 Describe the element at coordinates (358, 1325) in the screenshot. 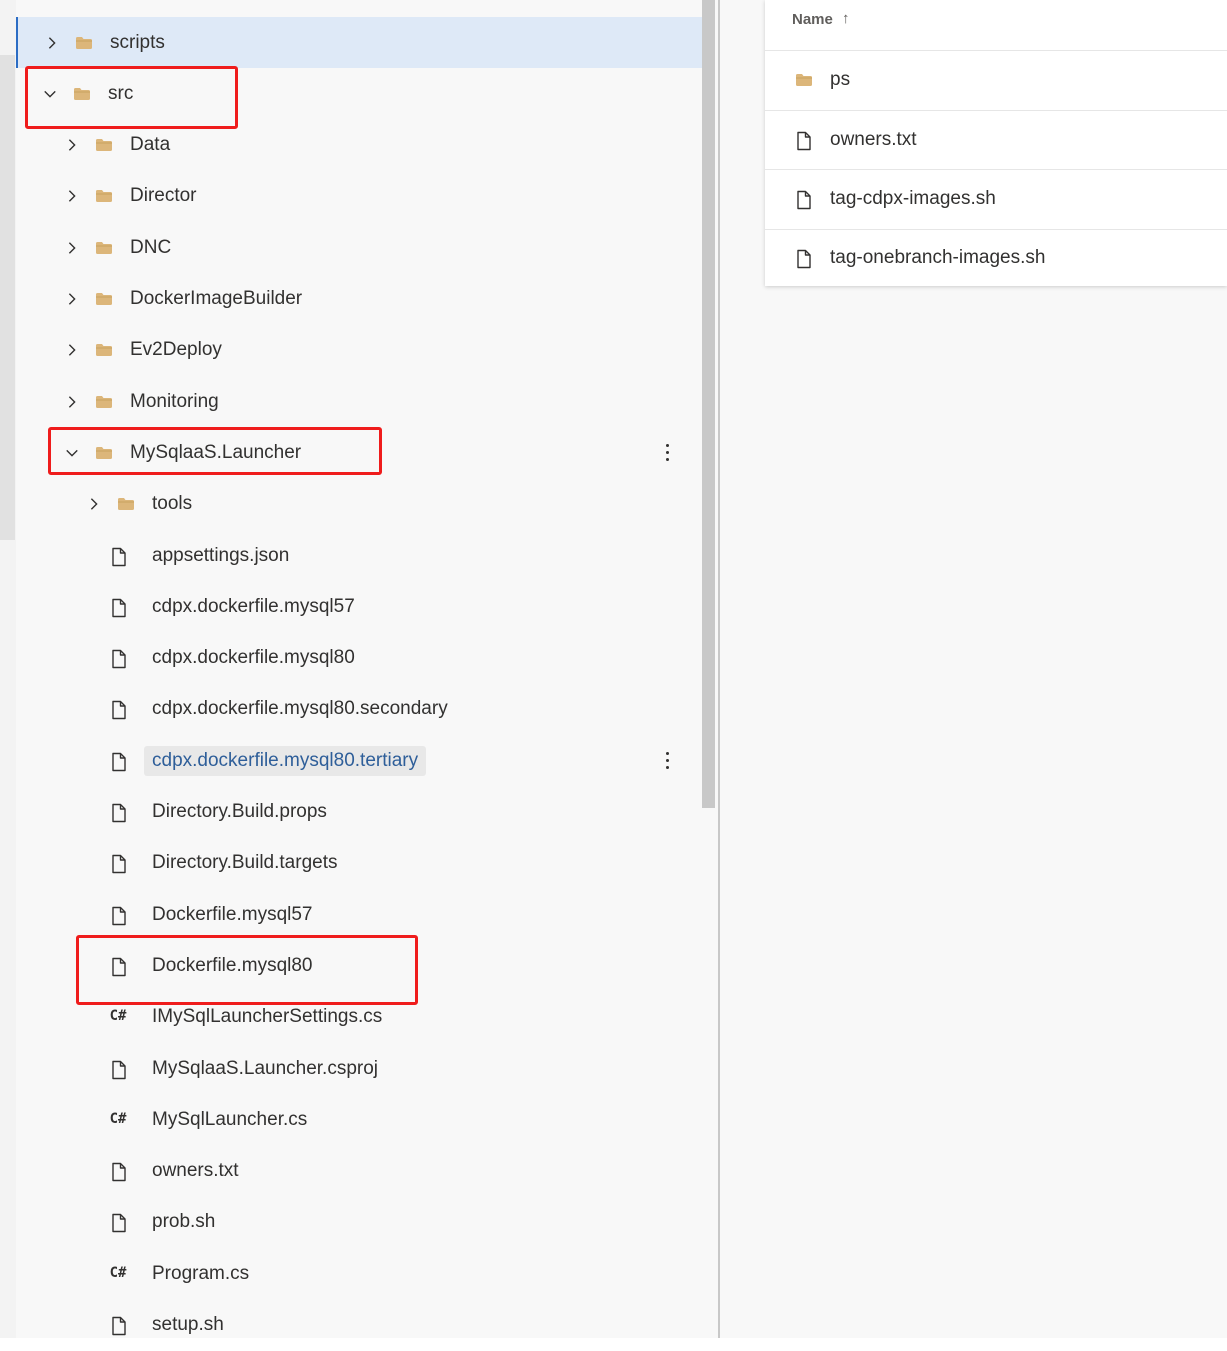

I see `tree-file-row: setup.sh` at that location.